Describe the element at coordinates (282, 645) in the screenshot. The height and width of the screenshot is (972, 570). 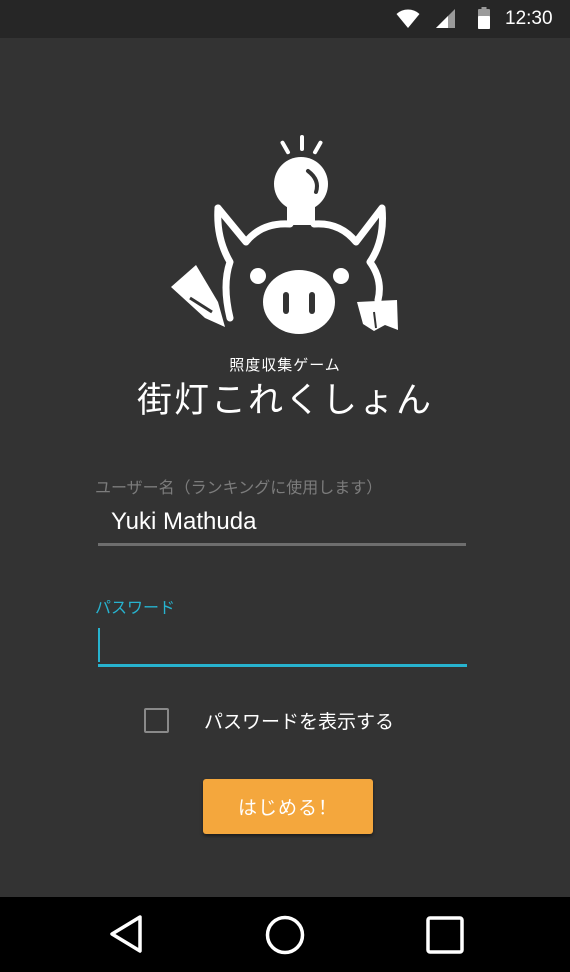
I see `password-field` at that location.